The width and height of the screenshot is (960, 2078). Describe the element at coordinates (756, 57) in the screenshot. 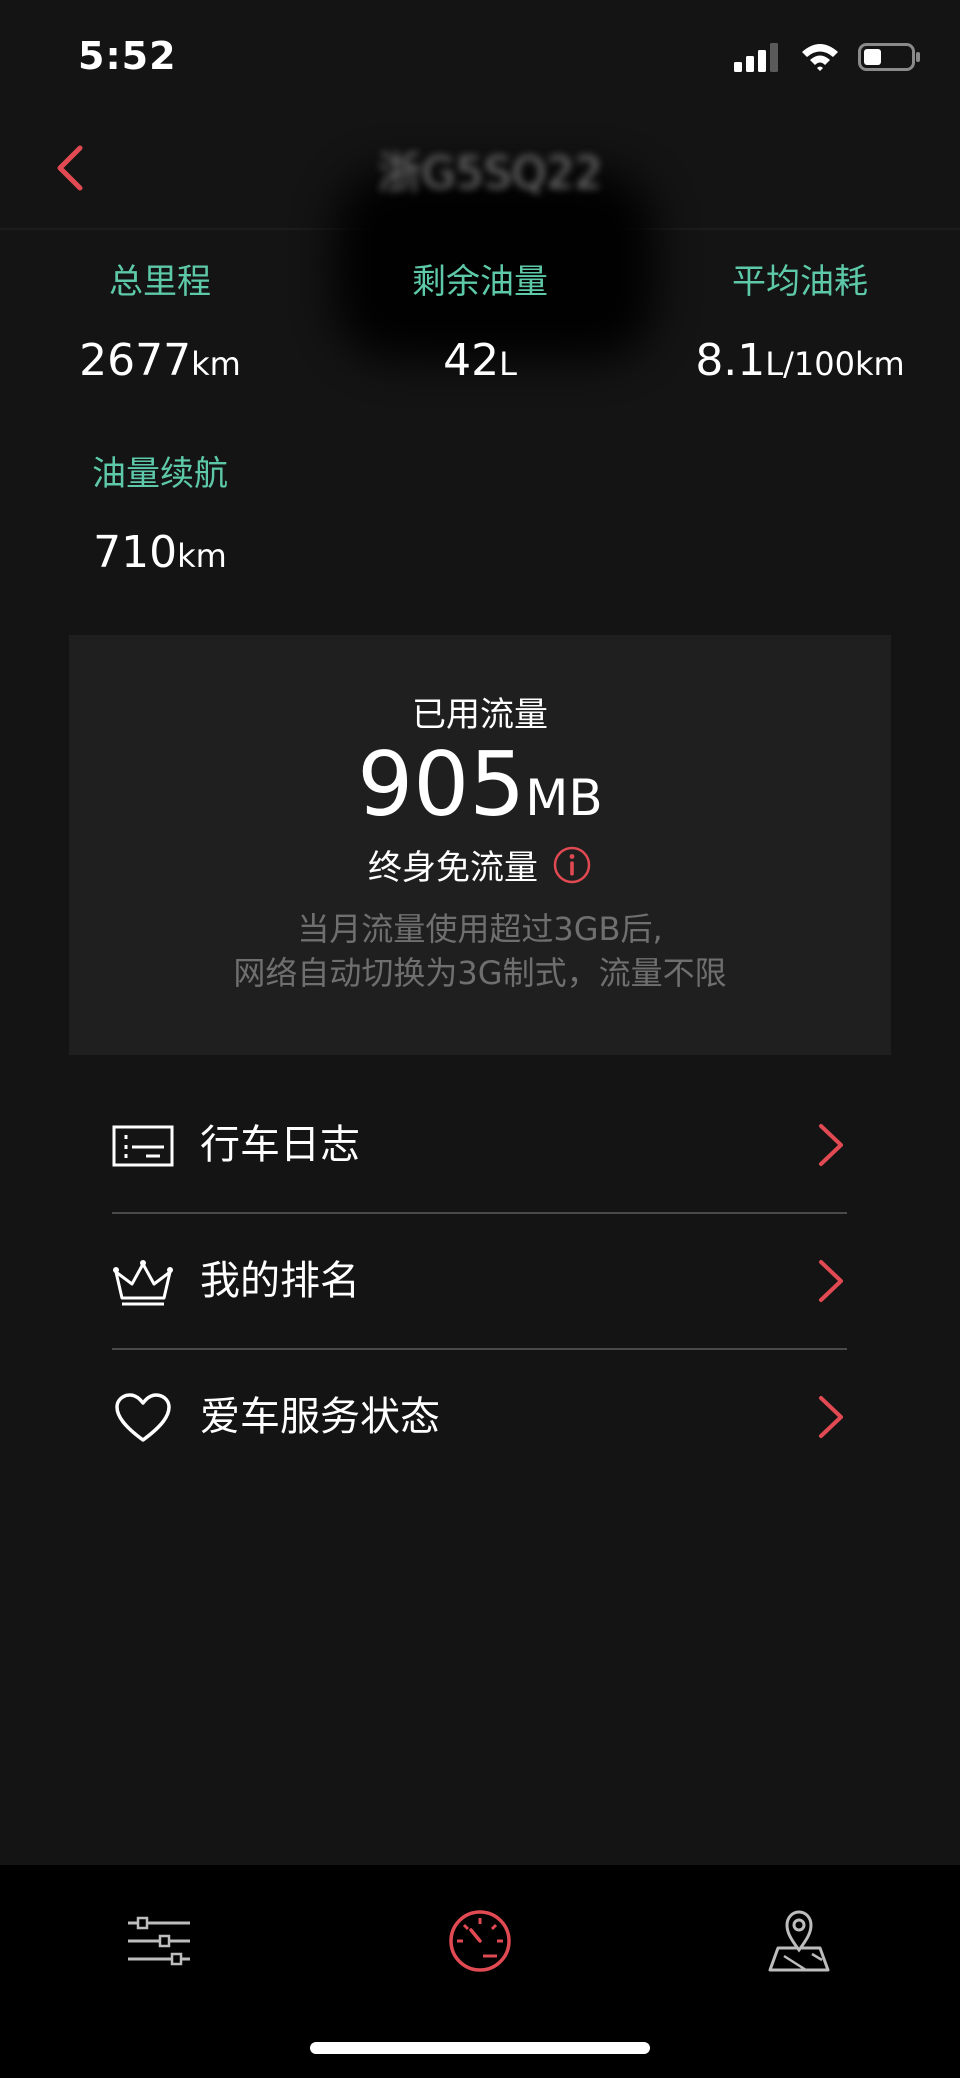

I see `signal-icon` at that location.